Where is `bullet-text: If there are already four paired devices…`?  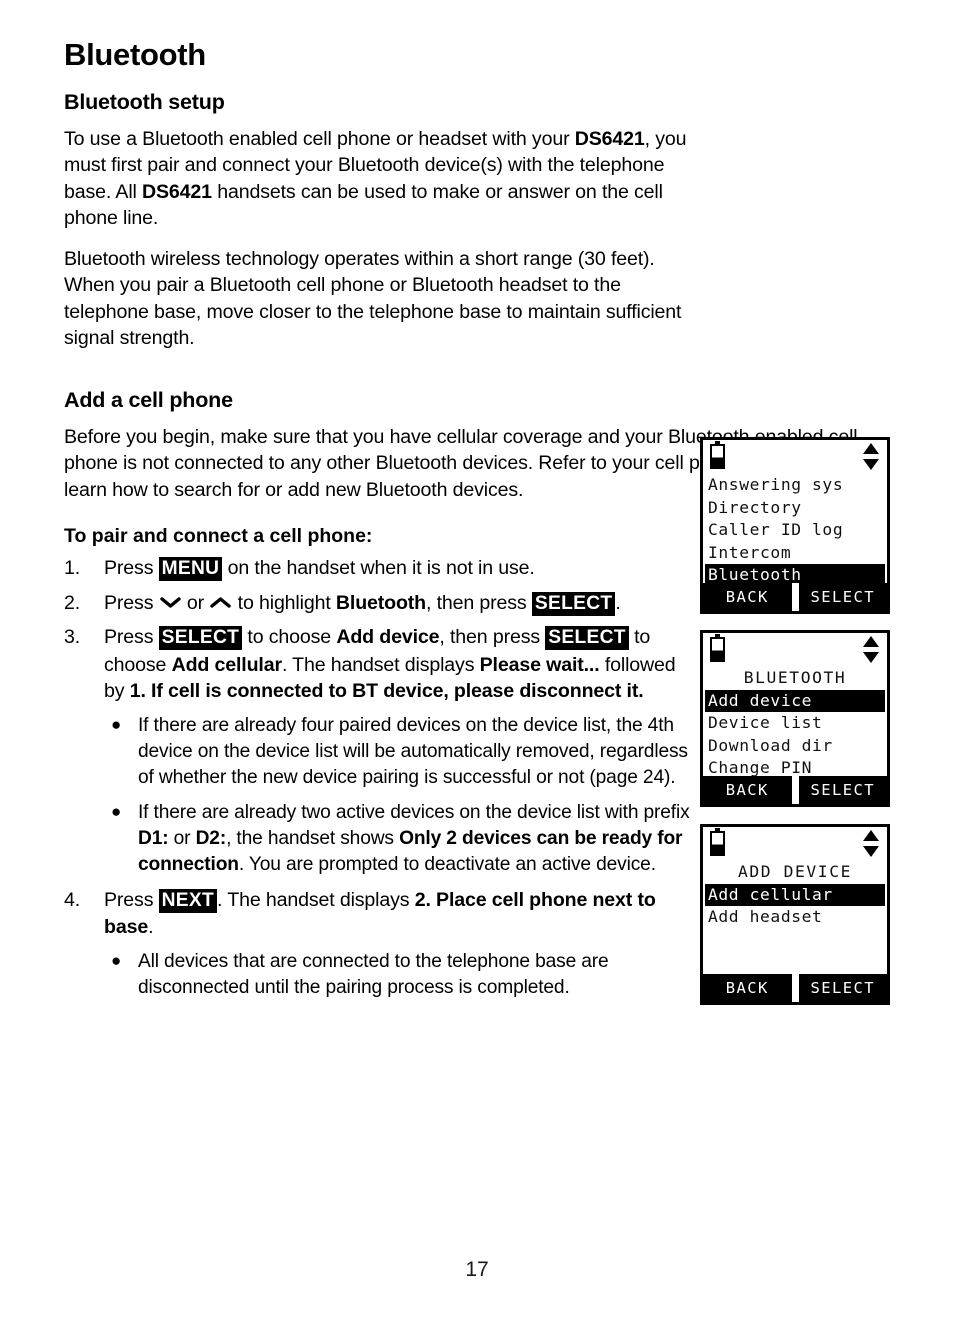
bullet-text: If there are already four paired devices… is located at coordinates (413, 751).